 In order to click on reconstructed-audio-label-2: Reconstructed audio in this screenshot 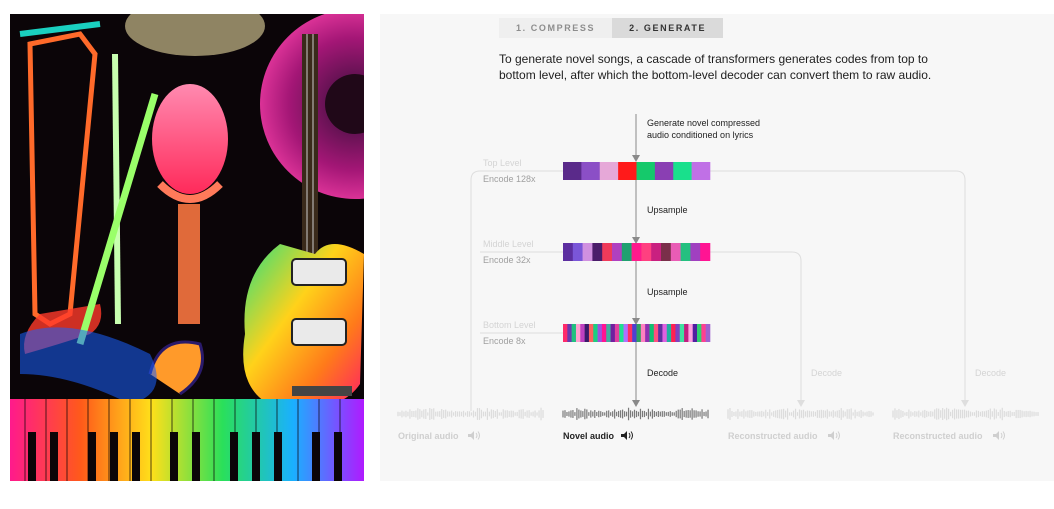, I will do `click(938, 436)`.